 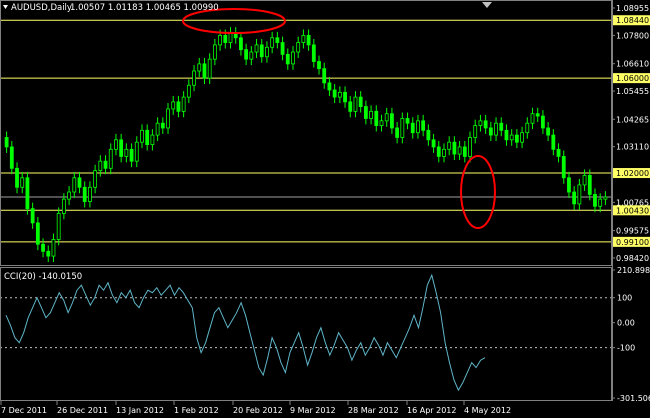 I want to click on level-price-label: 1.00430, so click(x=632, y=210).